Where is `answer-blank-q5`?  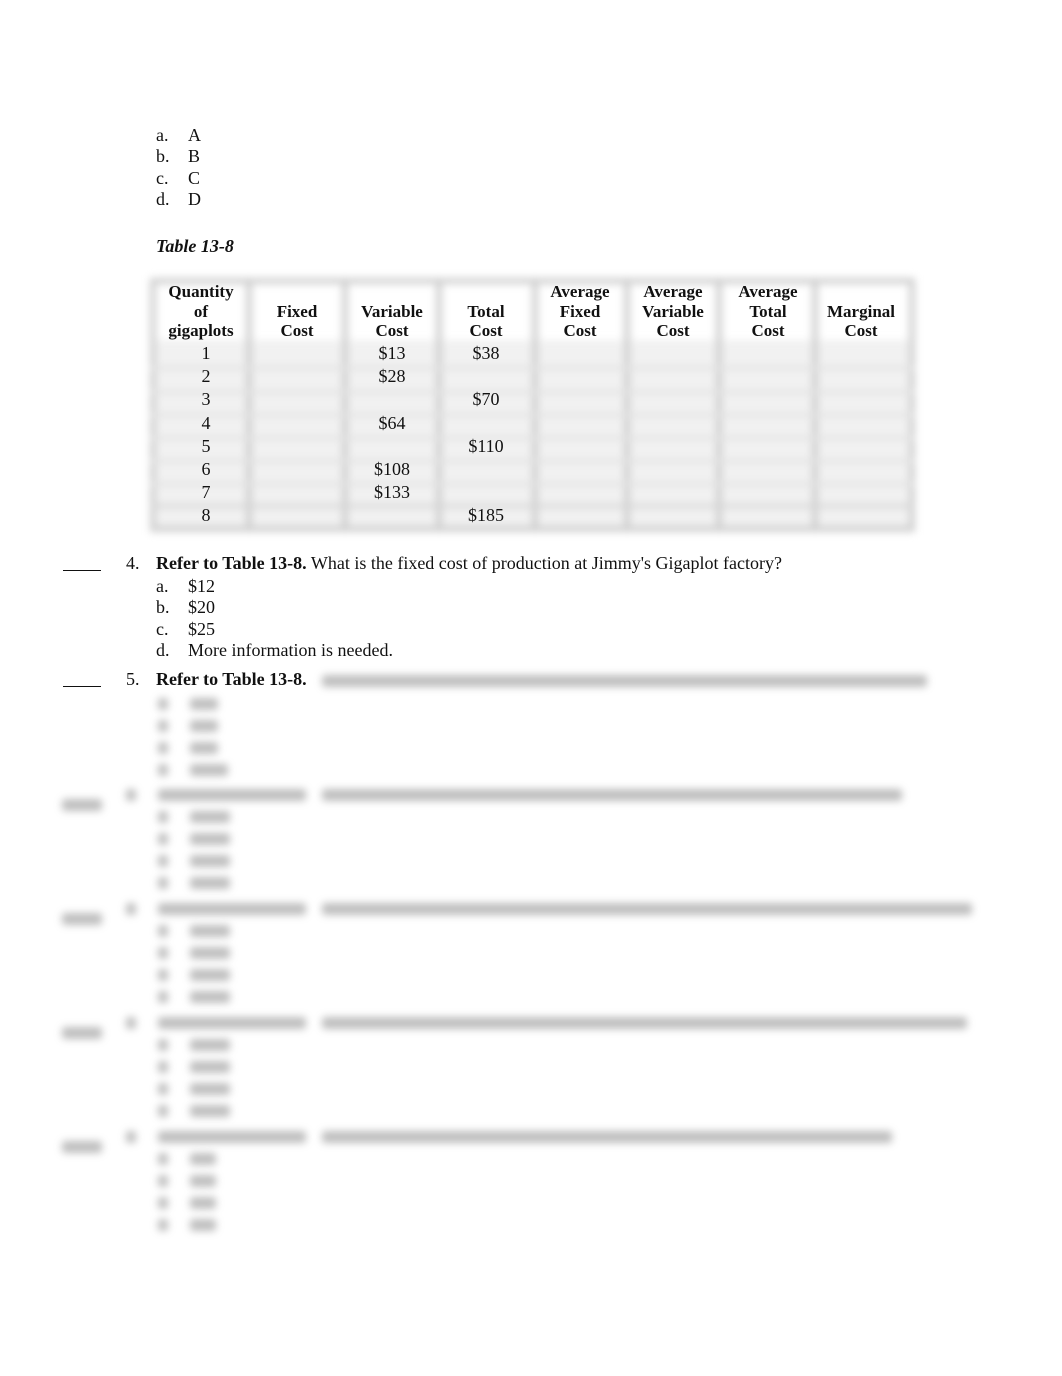 answer-blank-q5 is located at coordinates (82, 686).